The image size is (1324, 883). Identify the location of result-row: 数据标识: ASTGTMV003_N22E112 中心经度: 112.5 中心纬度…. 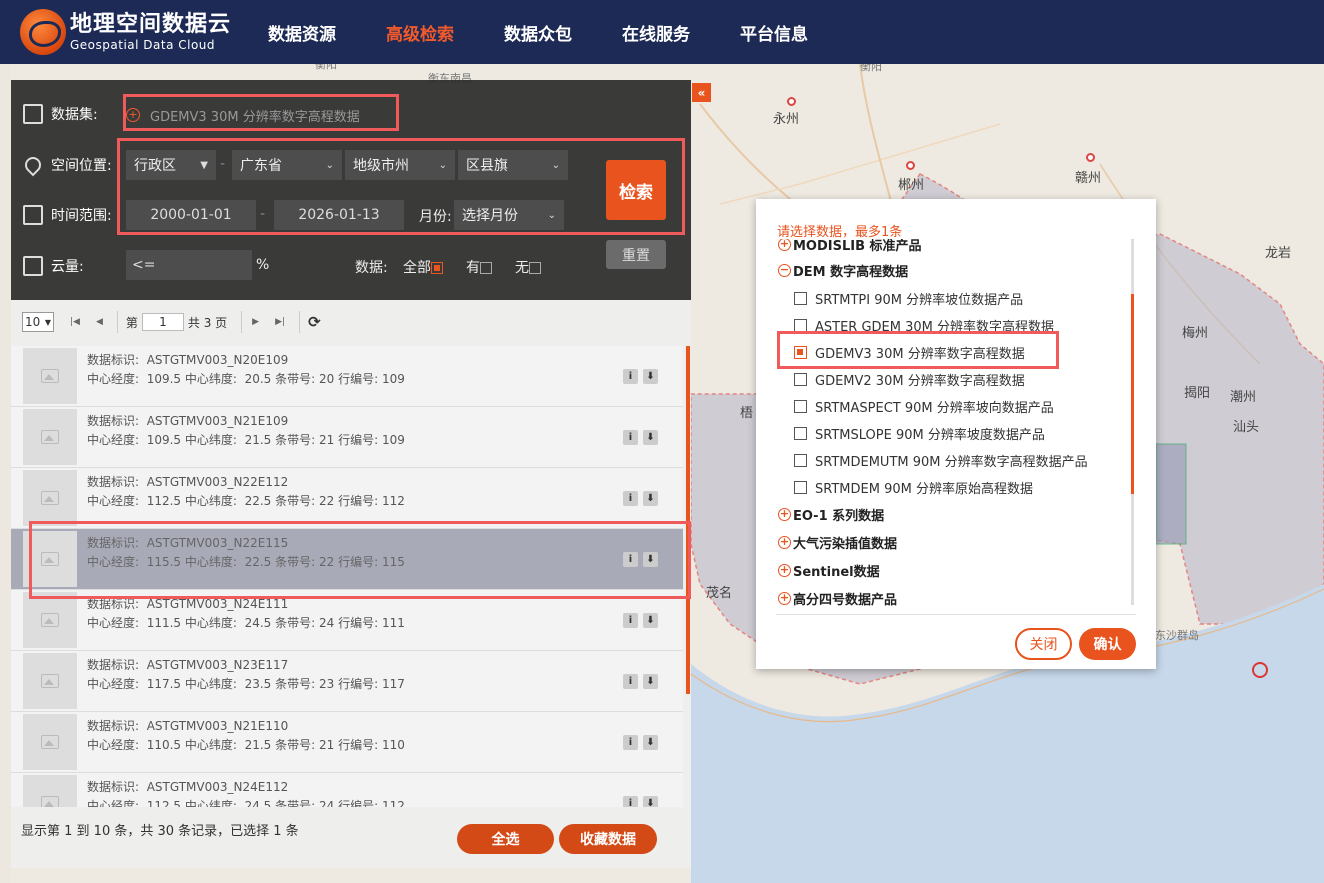
(347, 498).